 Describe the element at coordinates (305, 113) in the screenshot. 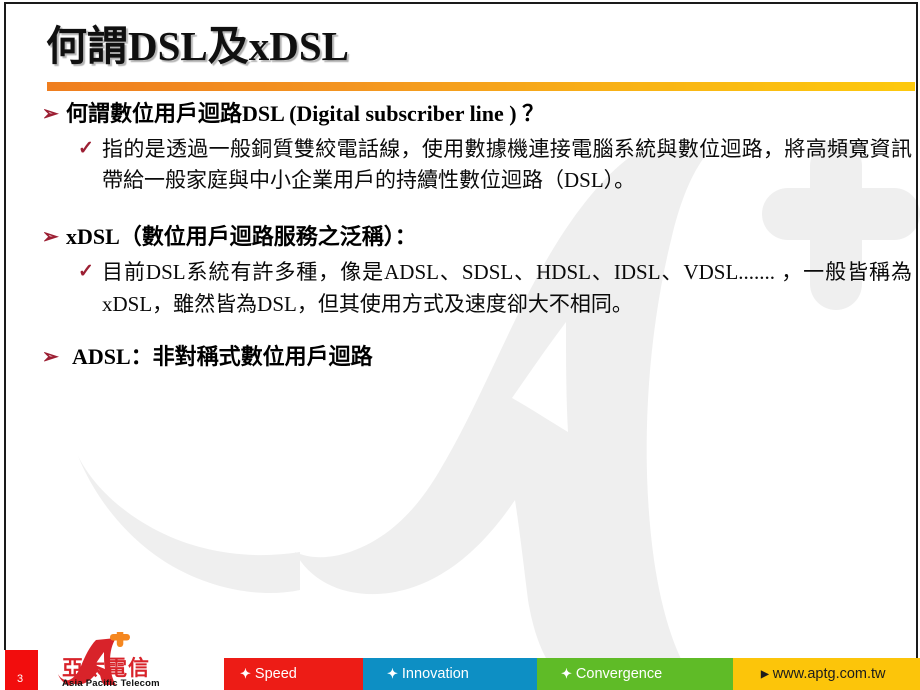

I see `bullet-level1-label: 何謂數位用戶迴路DSL (Digital subscriber line ) ？` at that location.